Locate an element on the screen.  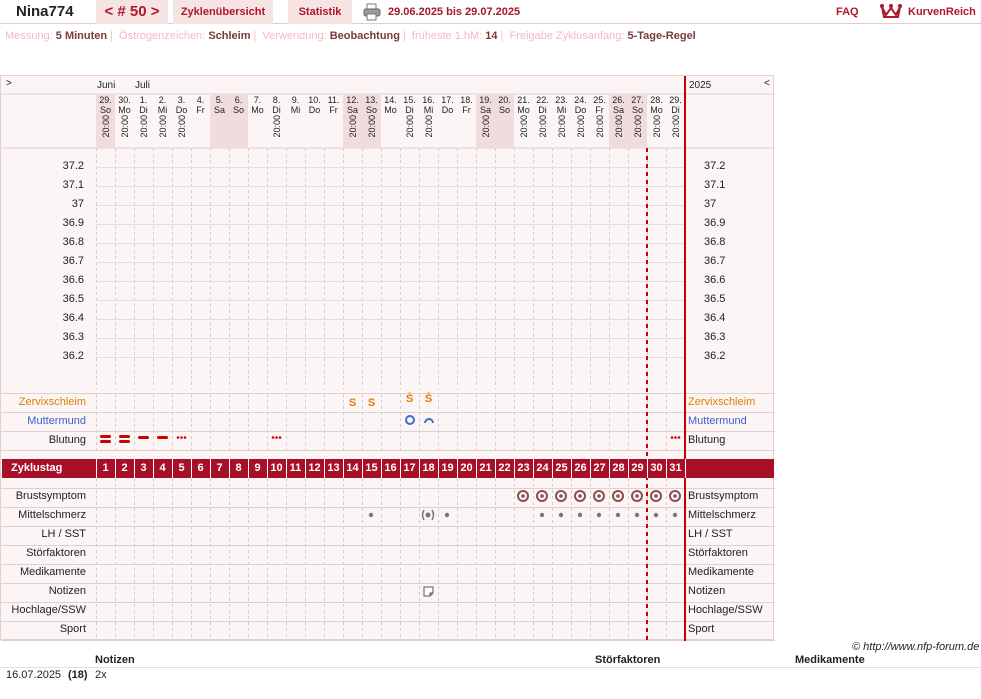
day-header-column: 14. Mo is located at coordinates (390, 121).